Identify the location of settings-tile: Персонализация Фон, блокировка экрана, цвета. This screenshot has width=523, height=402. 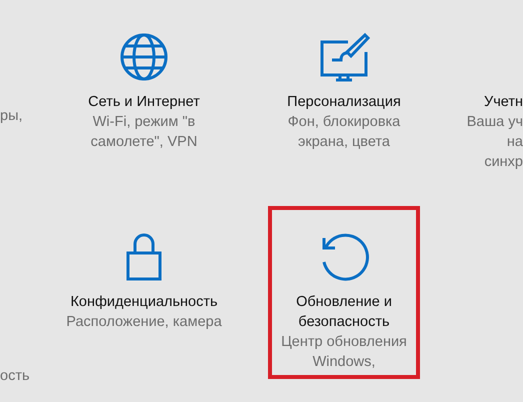
(344, 92).